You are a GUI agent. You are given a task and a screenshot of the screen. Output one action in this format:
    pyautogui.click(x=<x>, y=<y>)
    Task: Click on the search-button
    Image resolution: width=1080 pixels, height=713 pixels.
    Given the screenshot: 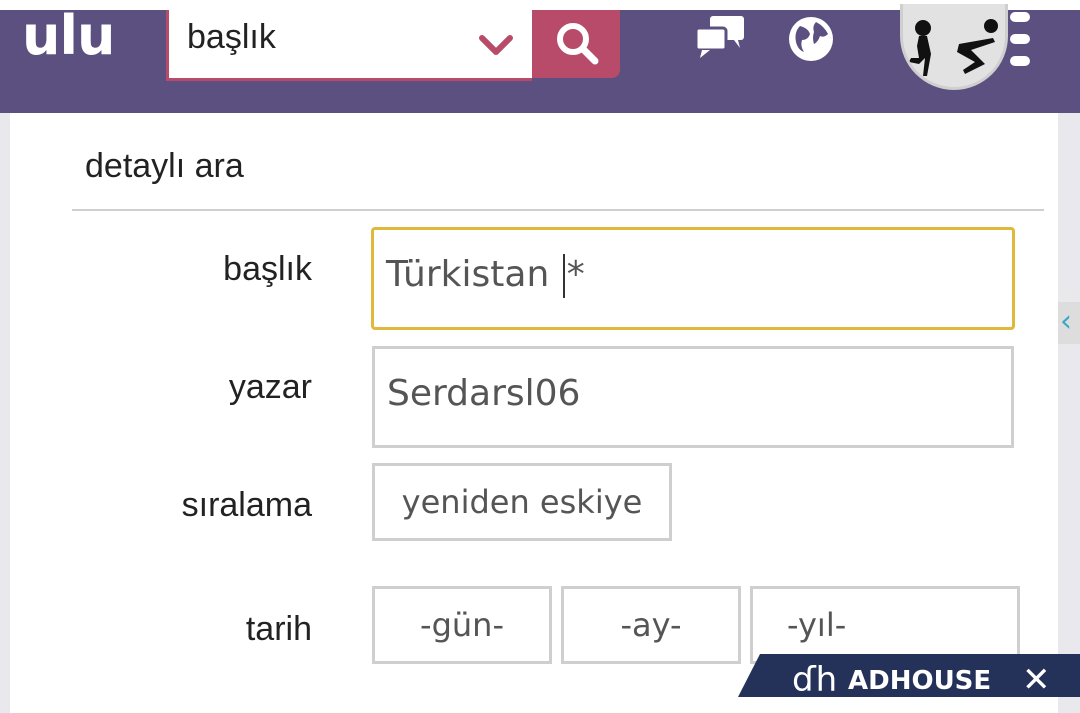 What is the action you would take?
    pyautogui.click(x=576, y=44)
    